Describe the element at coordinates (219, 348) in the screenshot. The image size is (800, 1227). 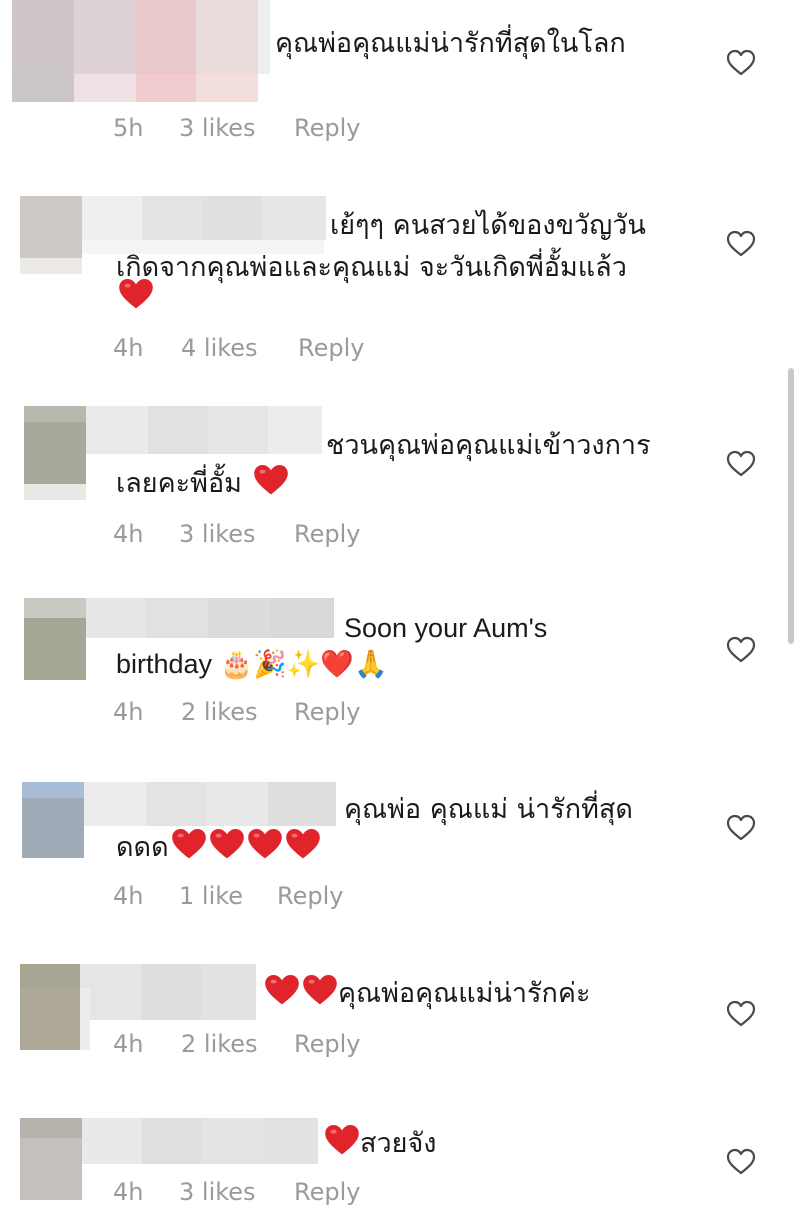
I see `comment-likes: 4 likes` at that location.